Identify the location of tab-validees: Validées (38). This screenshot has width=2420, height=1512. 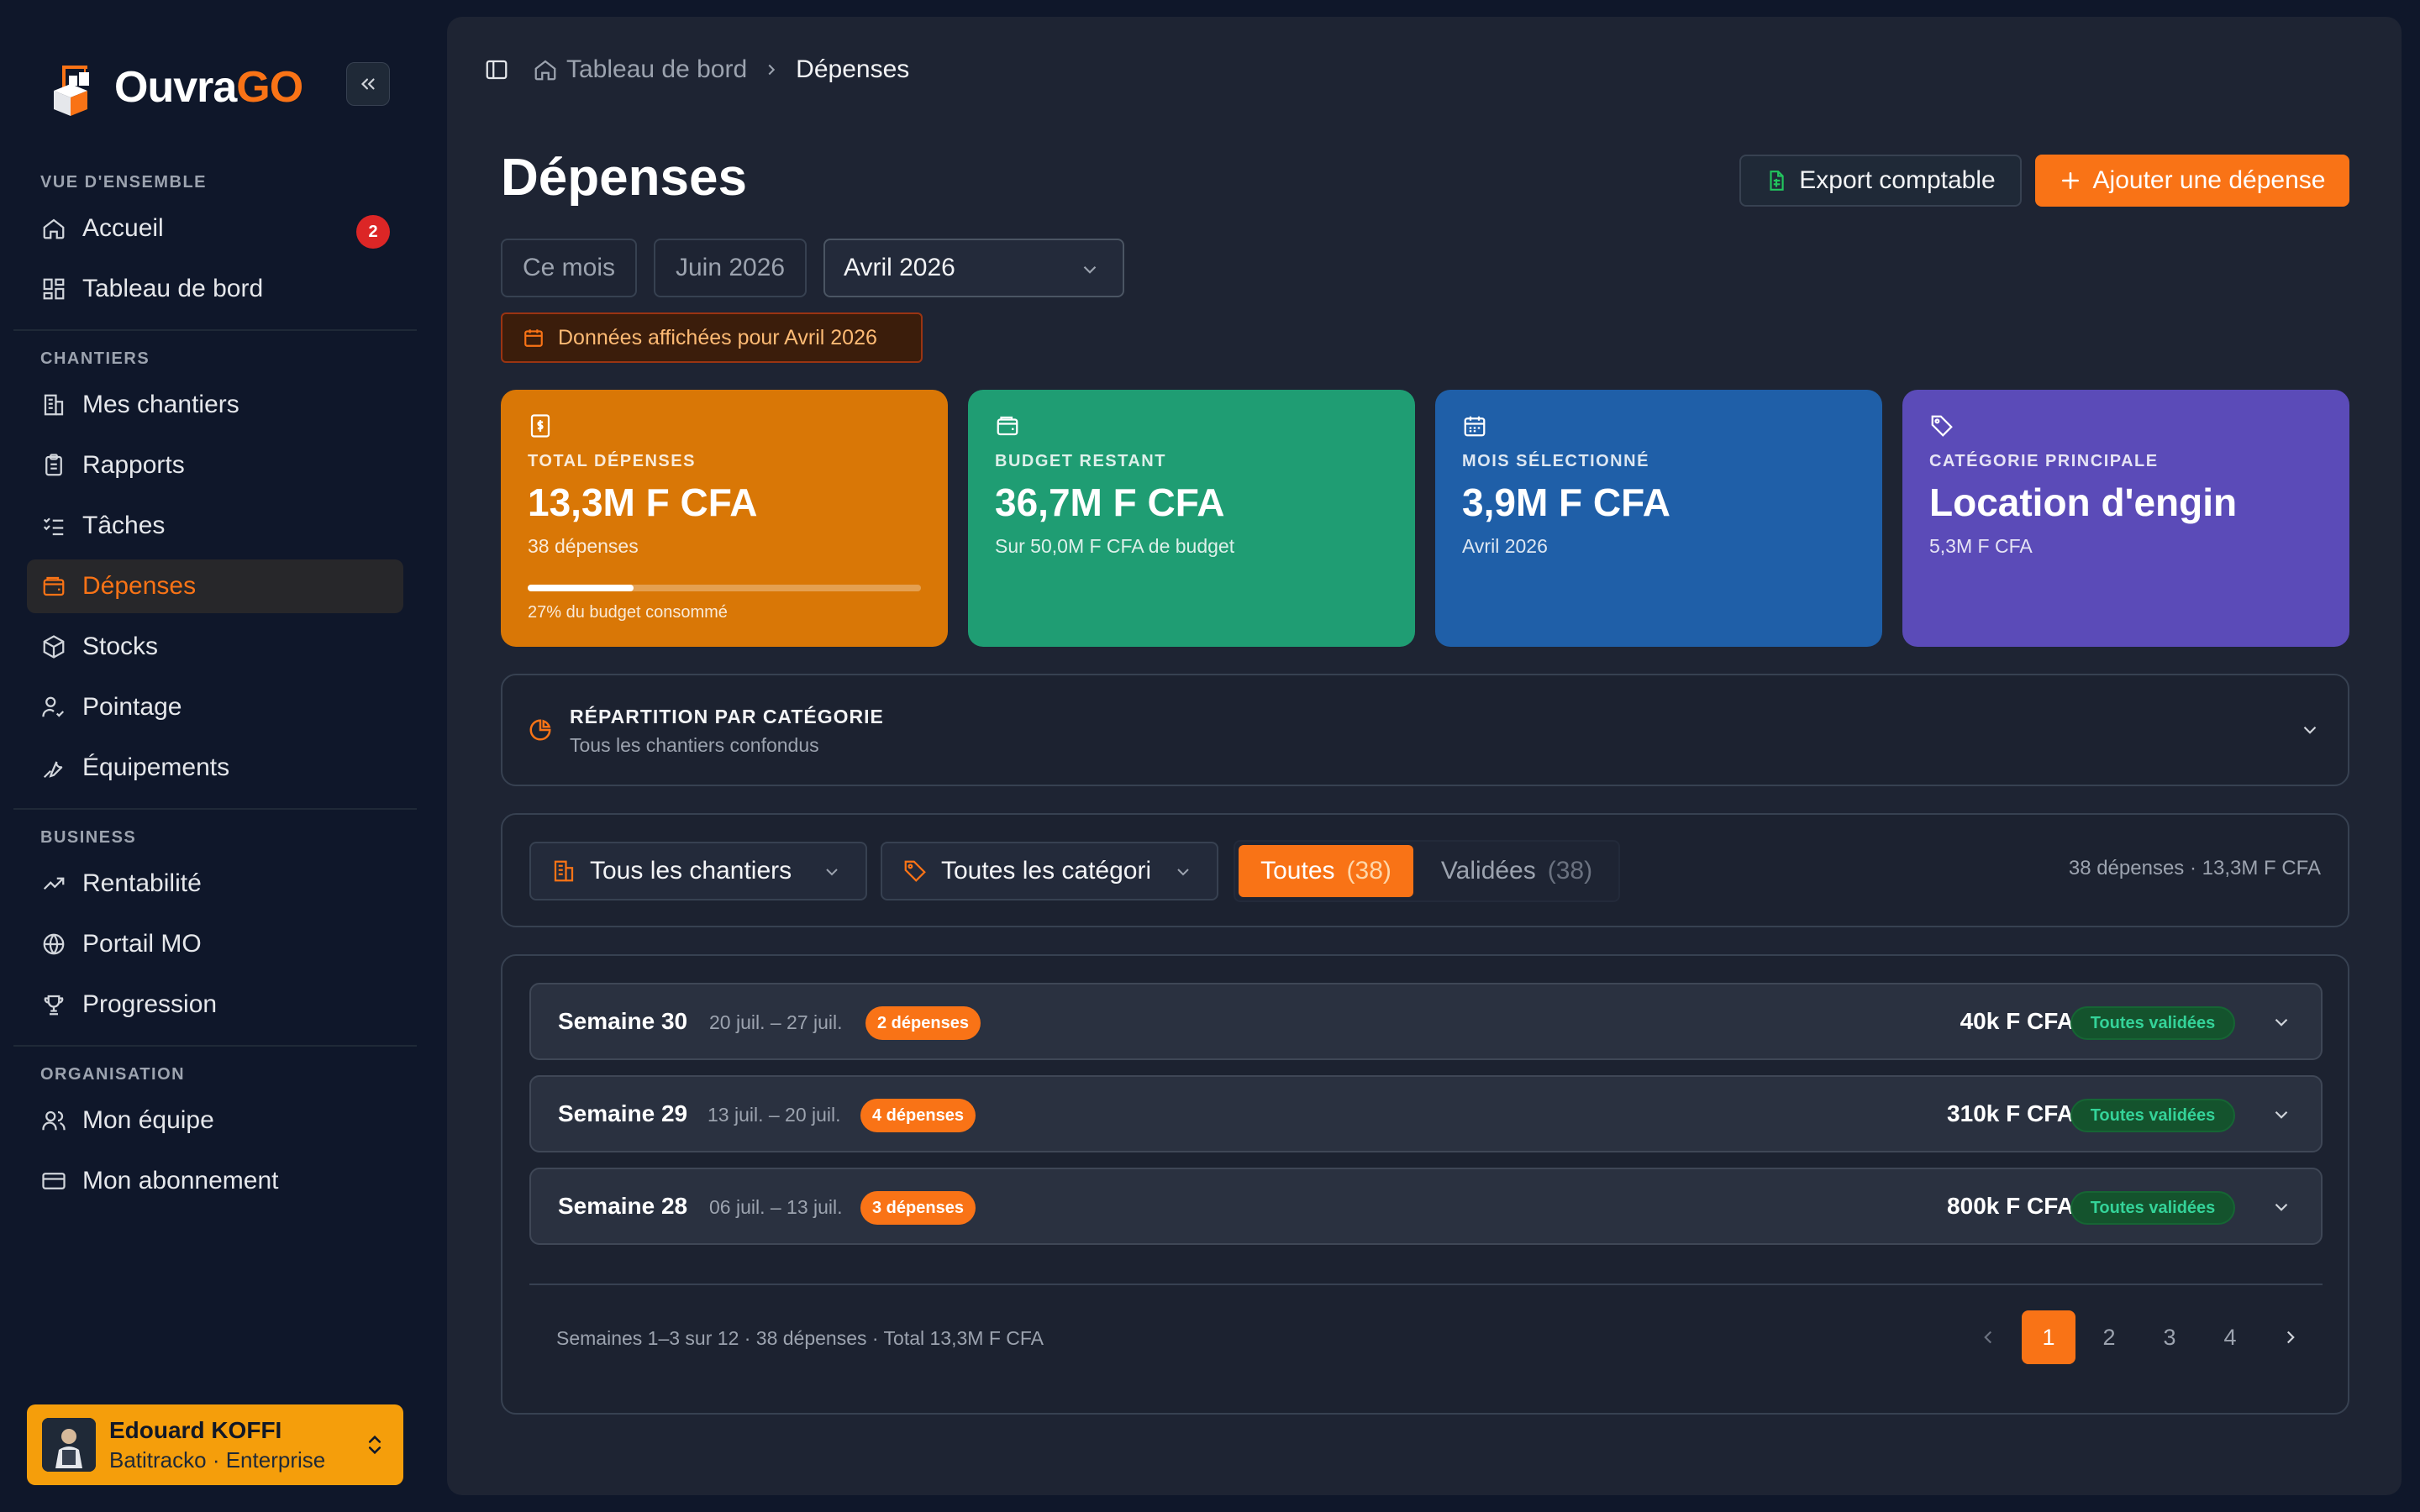
(1516, 871).